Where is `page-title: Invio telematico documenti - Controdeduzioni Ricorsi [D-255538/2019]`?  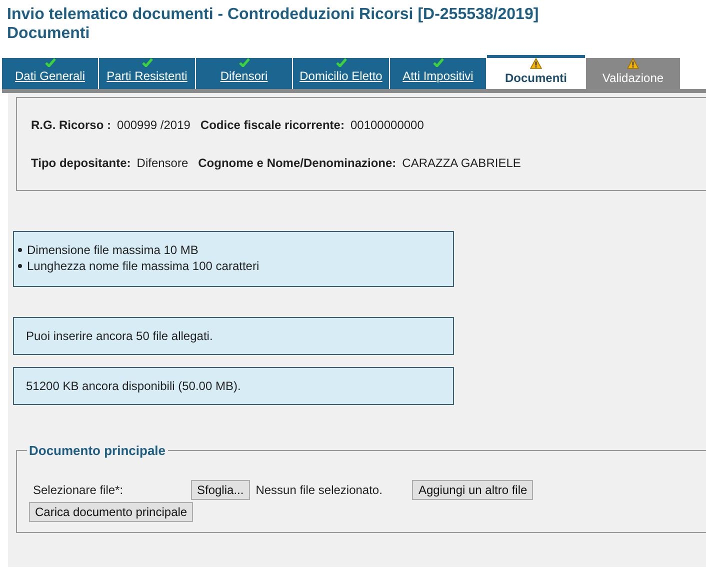 page-title: Invio telematico documenti - Controdeduzioni Ricorsi [D-255538/2019] is located at coordinates (273, 14).